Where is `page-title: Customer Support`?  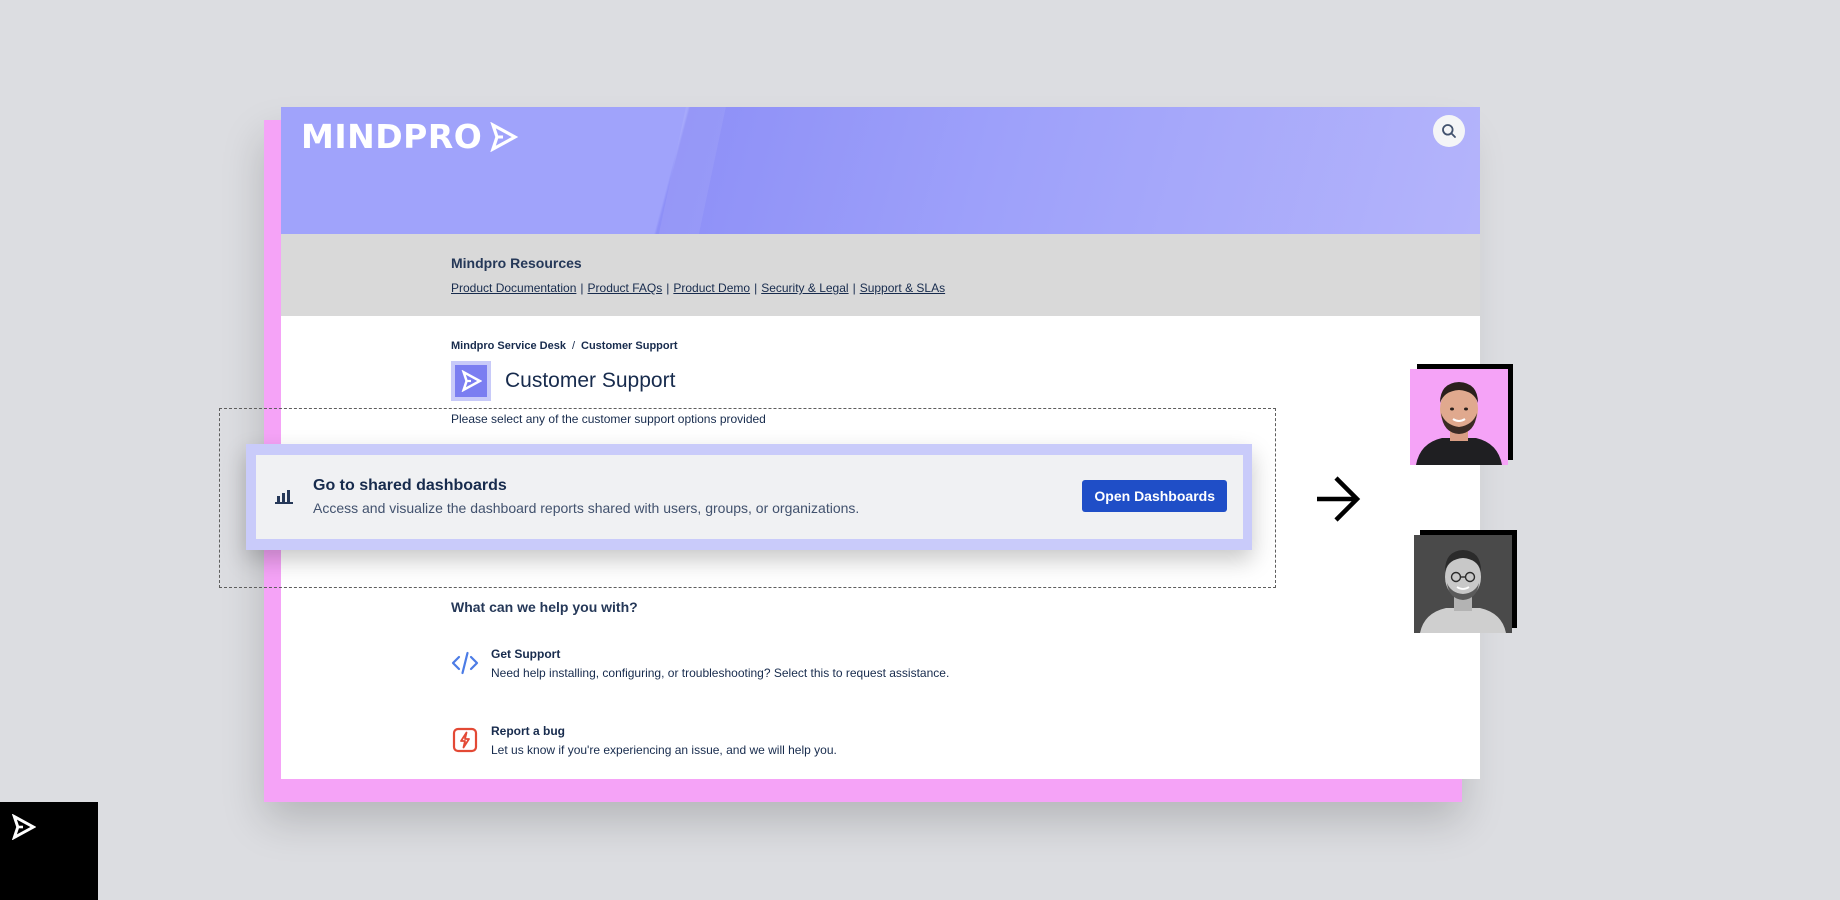
page-title: Customer Support is located at coordinates (590, 380).